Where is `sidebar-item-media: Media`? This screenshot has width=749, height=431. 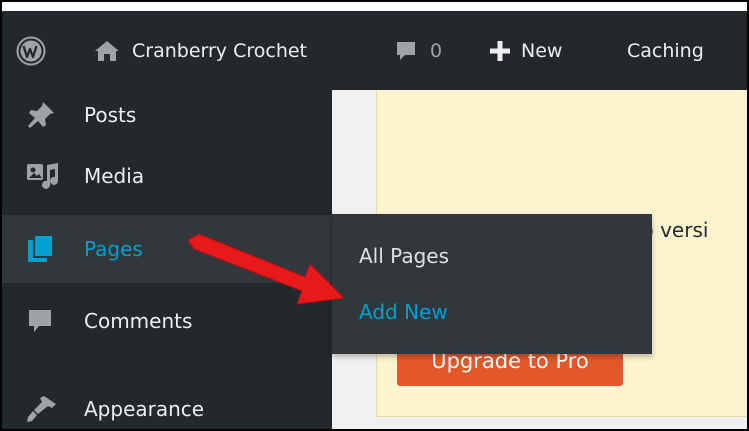 sidebar-item-media: Media is located at coordinates (167, 176).